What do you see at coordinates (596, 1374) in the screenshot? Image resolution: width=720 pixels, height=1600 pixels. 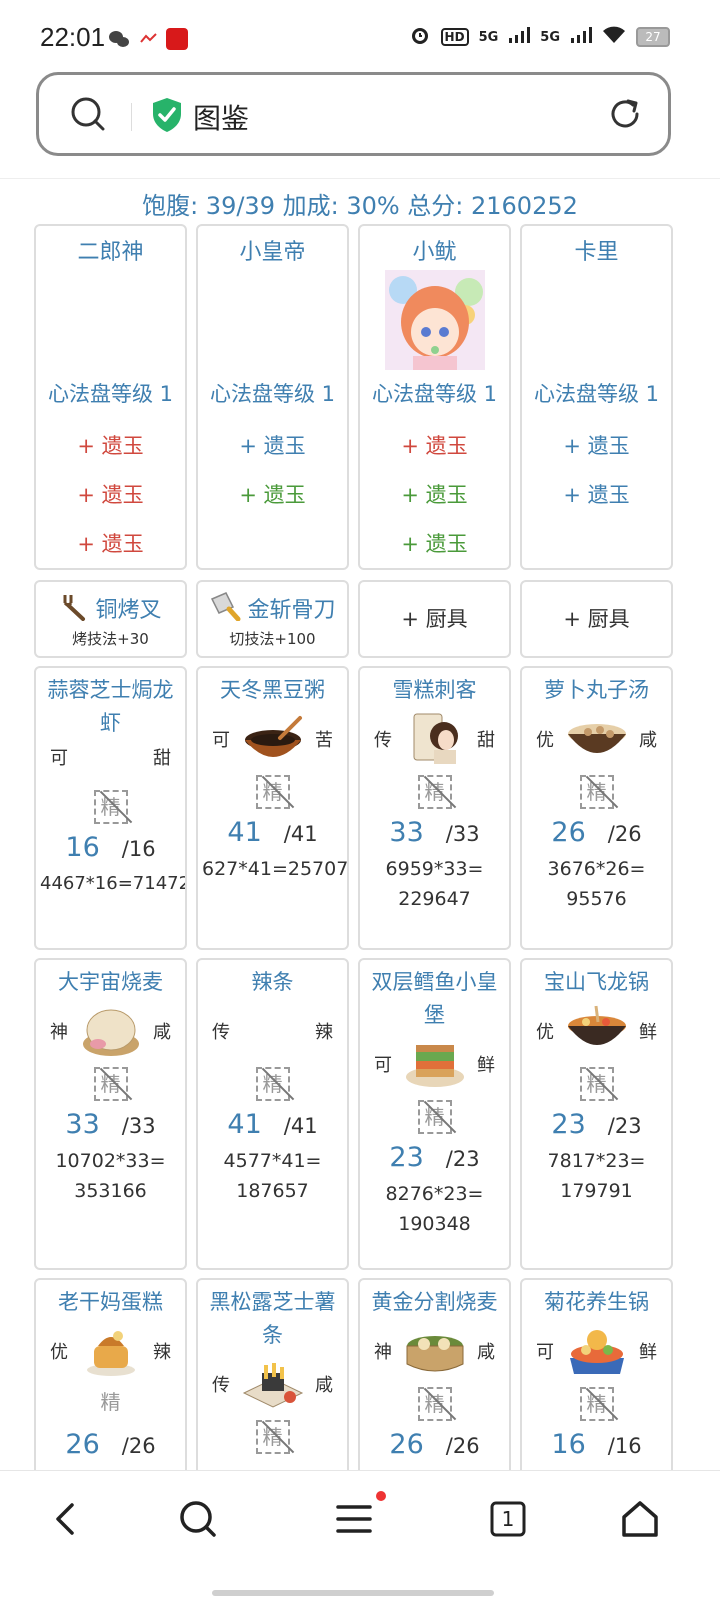 I see `recipe-card: 菊花养生锅 可 鲜 精 16 /16` at bounding box center [596, 1374].